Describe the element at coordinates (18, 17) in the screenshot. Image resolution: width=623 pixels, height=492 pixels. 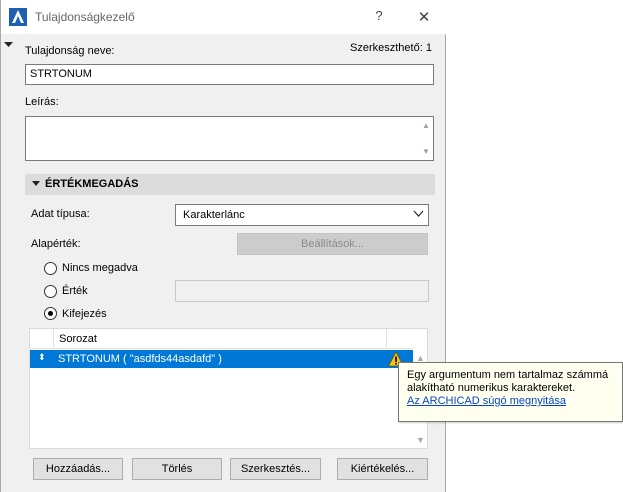
I see `archicad-app-icon` at that location.